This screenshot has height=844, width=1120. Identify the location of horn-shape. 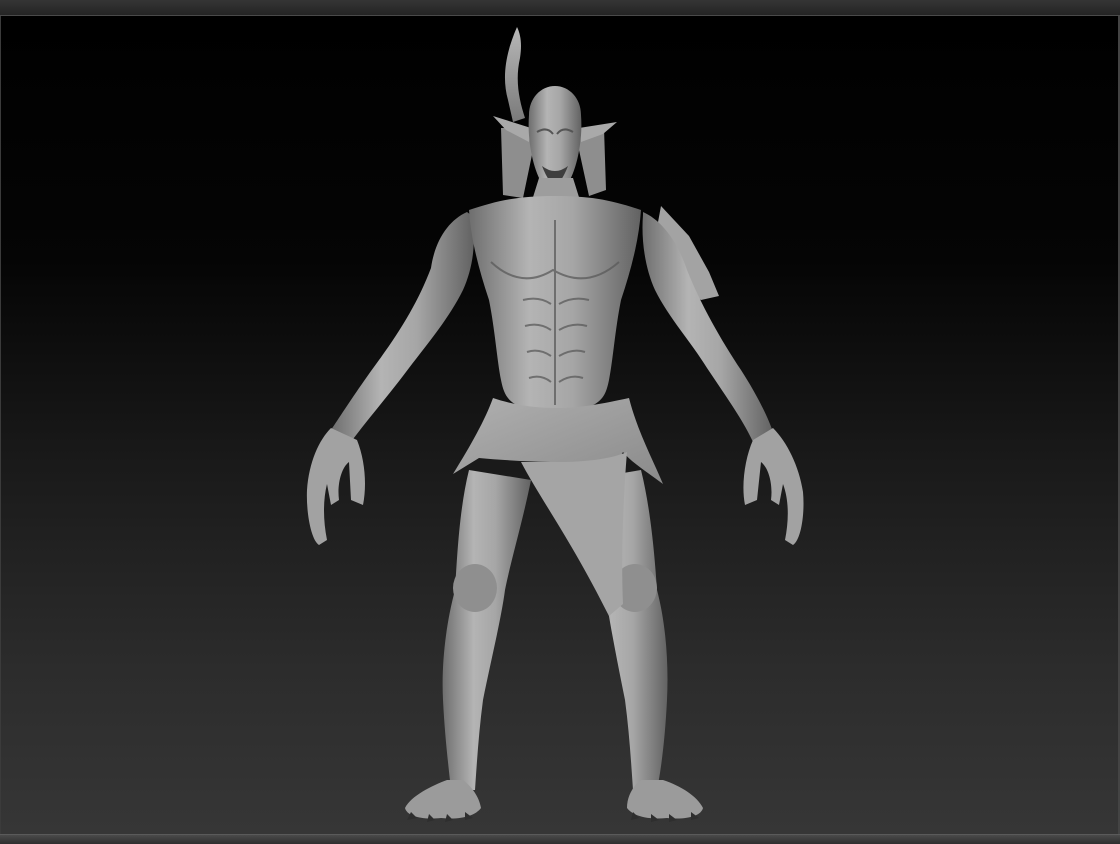
(514, 74).